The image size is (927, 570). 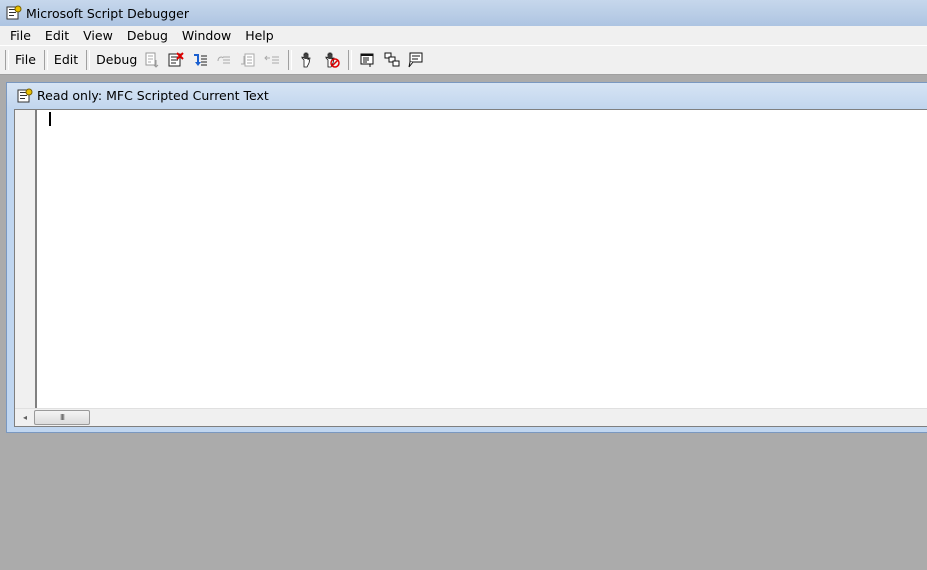 I want to click on menu-debug: Debug, so click(x=147, y=35).